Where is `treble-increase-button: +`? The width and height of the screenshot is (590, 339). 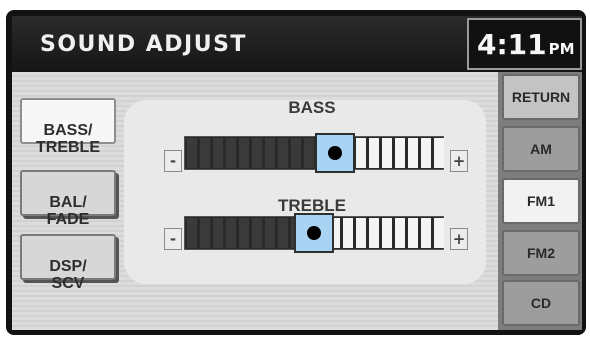 treble-increase-button: + is located at coordinates (459, 239).